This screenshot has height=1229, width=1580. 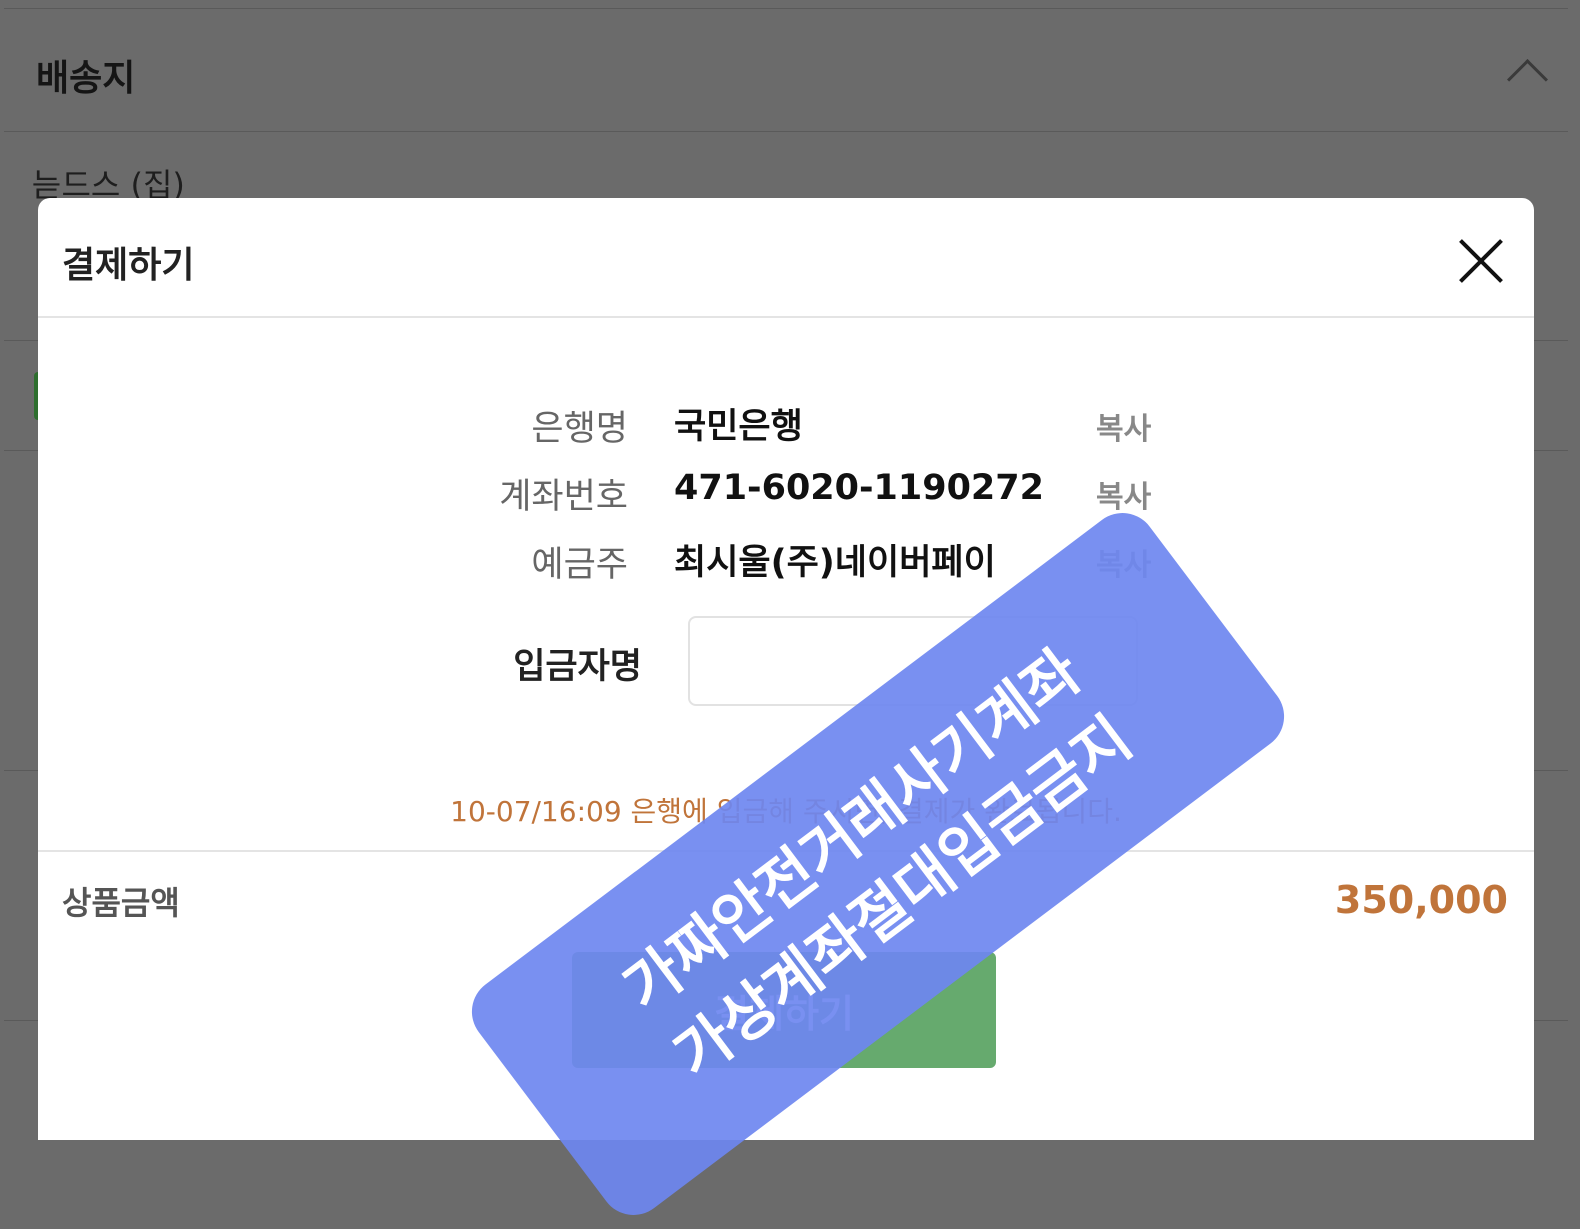 What do you see at coordinates (579, 429) in the screenshot?
I see `bank-name-label: 은행명` at bounding box center [579, 429].